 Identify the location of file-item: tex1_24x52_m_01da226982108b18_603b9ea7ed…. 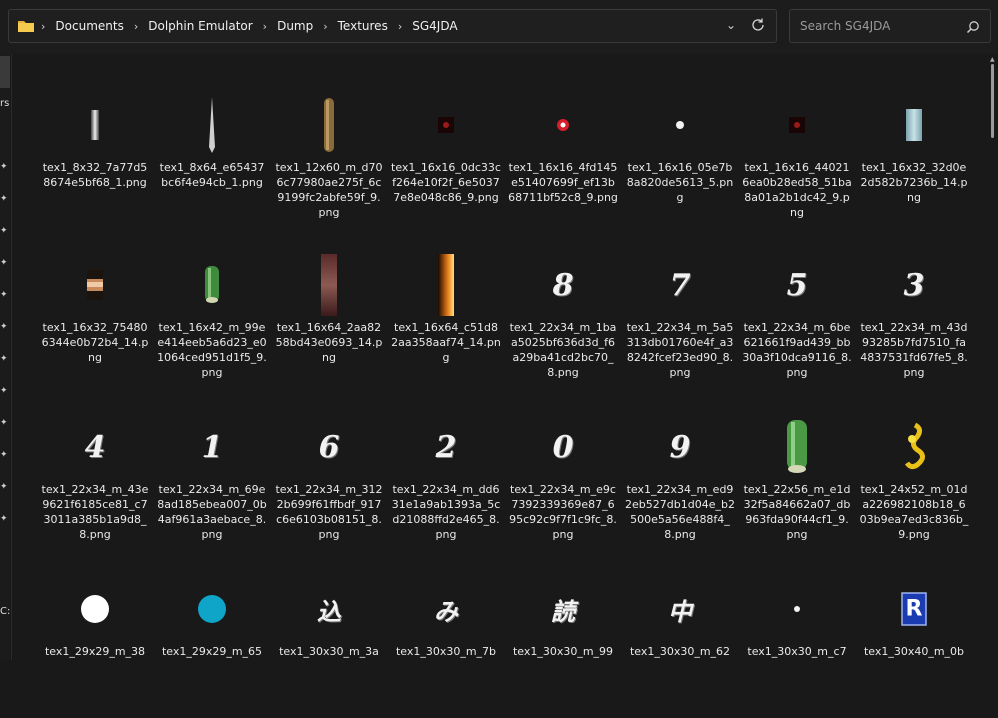
(914, 481).